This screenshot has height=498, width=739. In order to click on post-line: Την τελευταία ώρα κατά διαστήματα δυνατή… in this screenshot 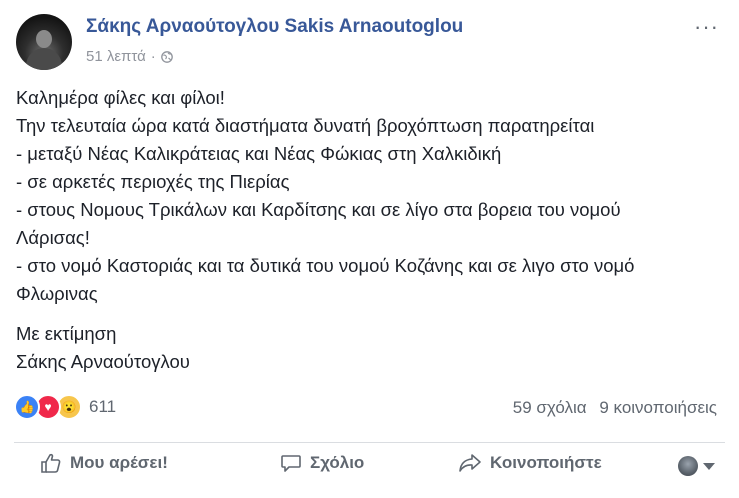, I will do `click(305, 125)`.